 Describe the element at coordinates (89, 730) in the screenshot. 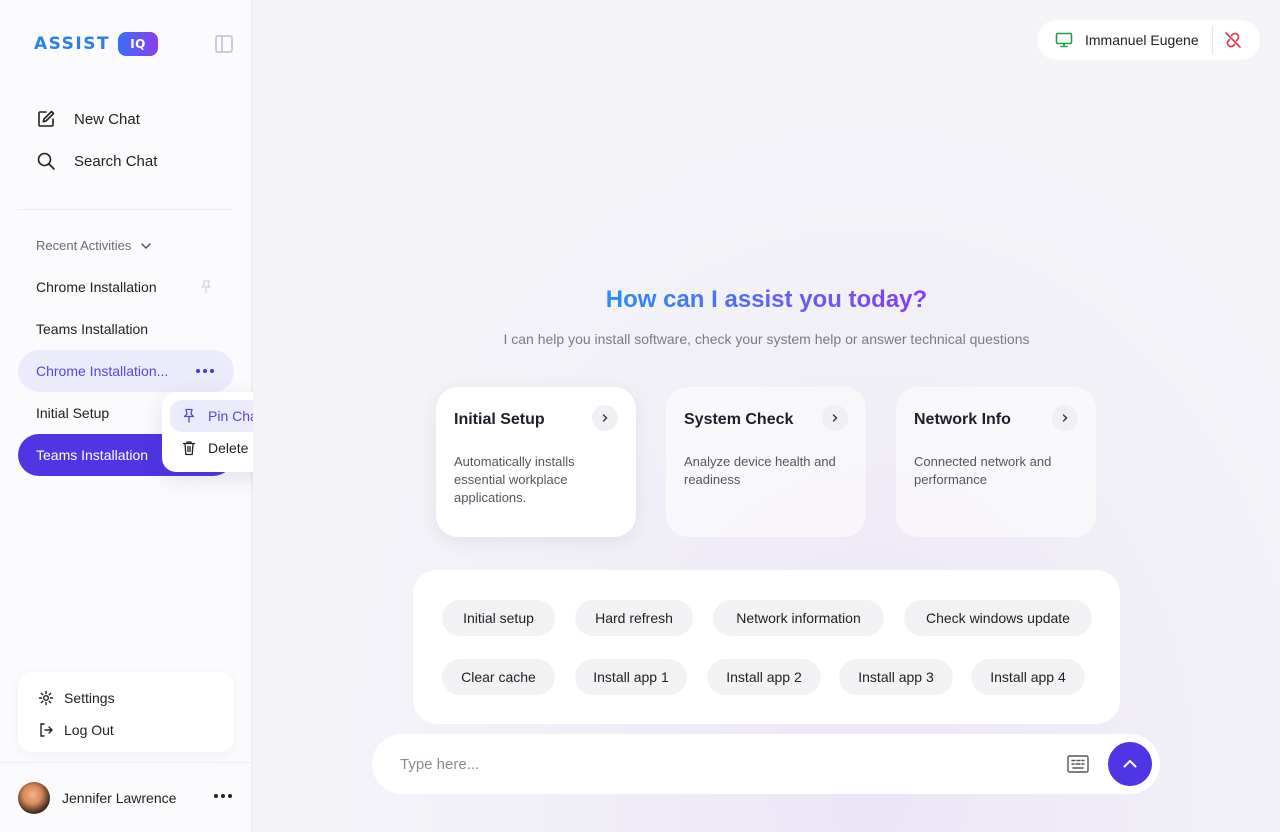

I see `logout-label: Log Out` at that location.